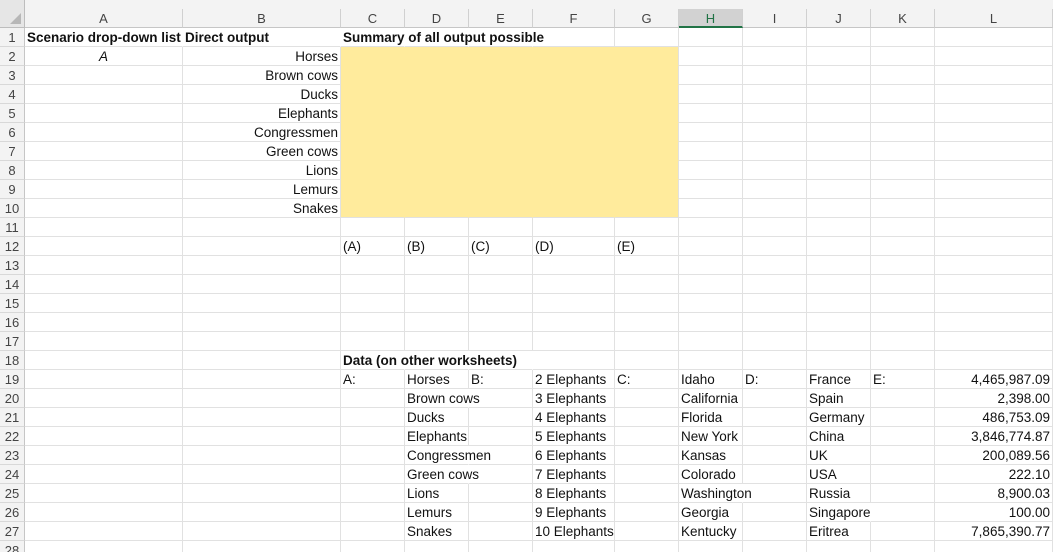 The image size is (1053, 552). What do you see at coordinates (437, 94) in the screenshot?
I see `cell-d4` at bounding box center [437, 94].